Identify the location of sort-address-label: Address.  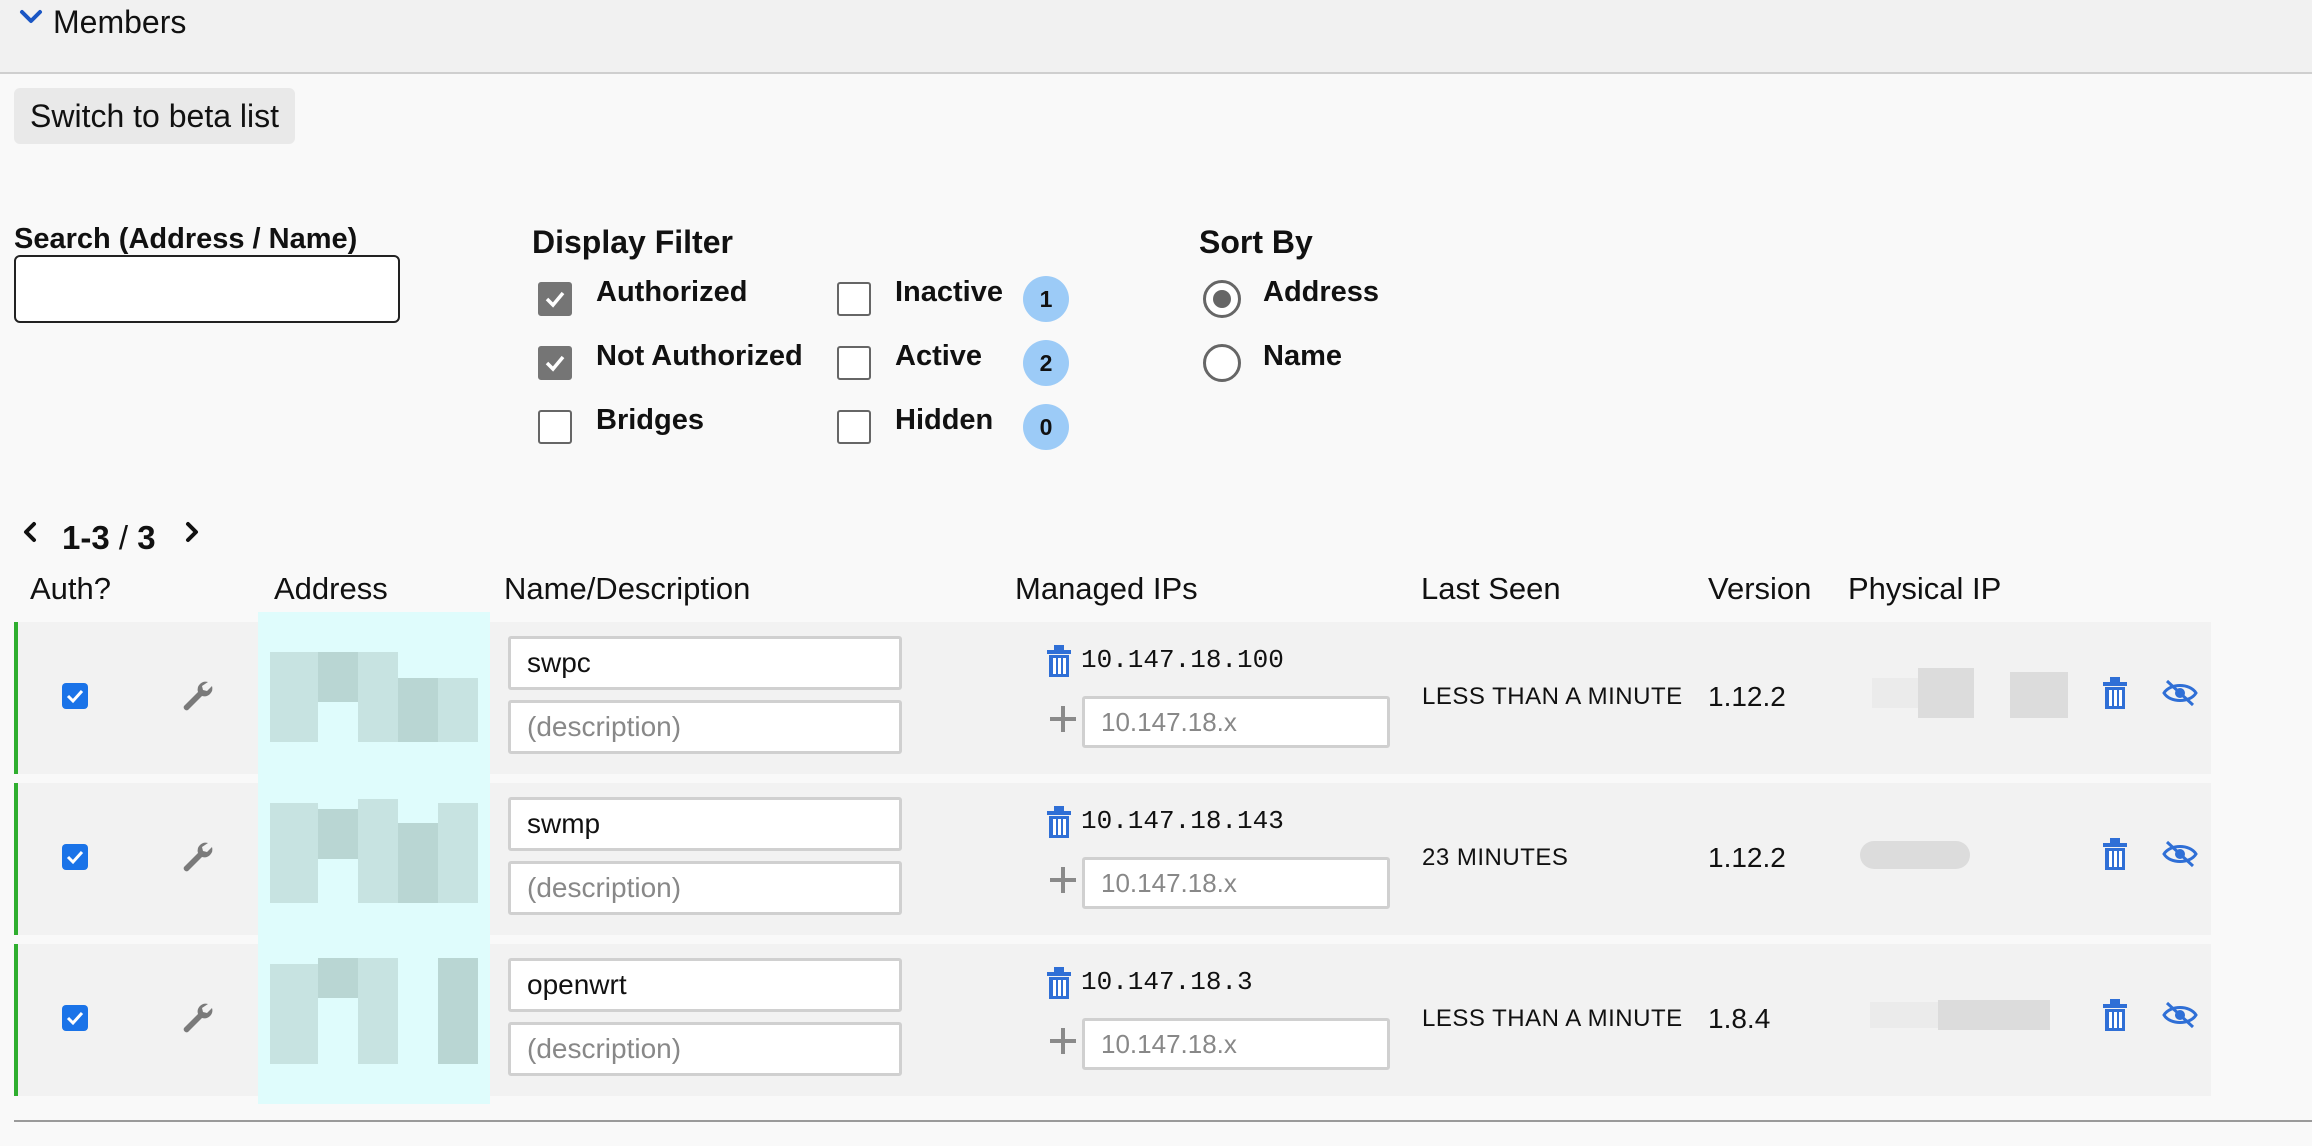
(1321, 292).